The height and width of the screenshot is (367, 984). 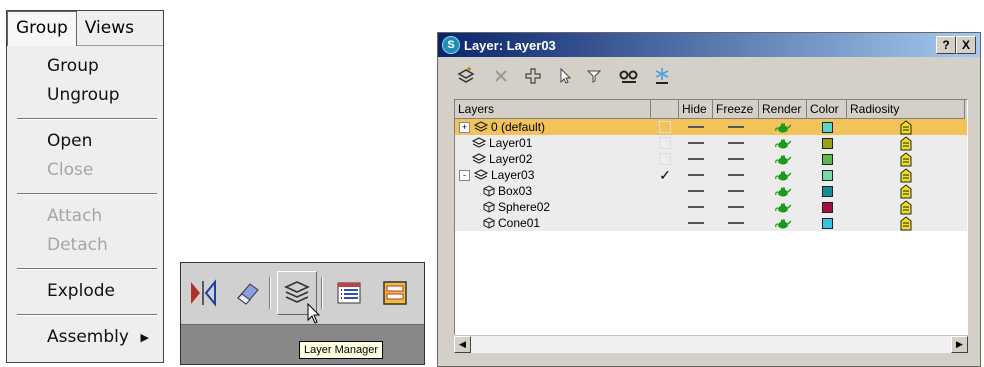 I want to click on delete-icon, so click(x=501, y=76).